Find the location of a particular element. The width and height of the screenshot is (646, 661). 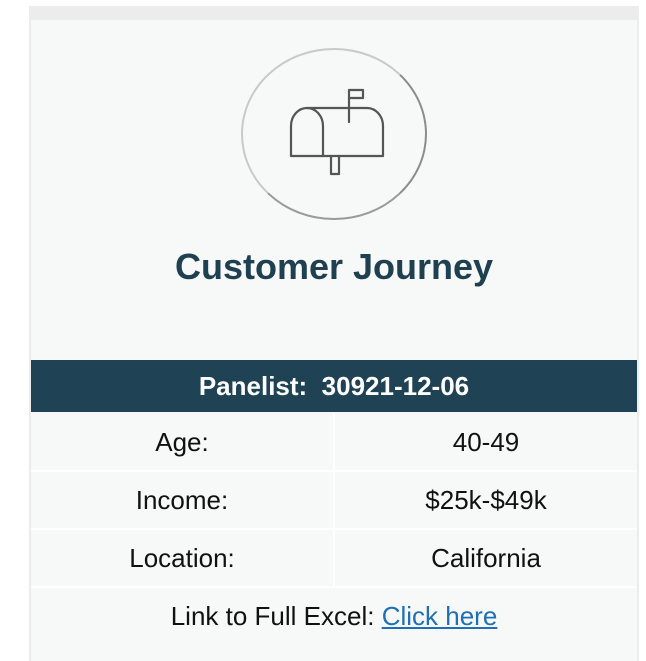

location-value: California is located at coordinates (485, 558).